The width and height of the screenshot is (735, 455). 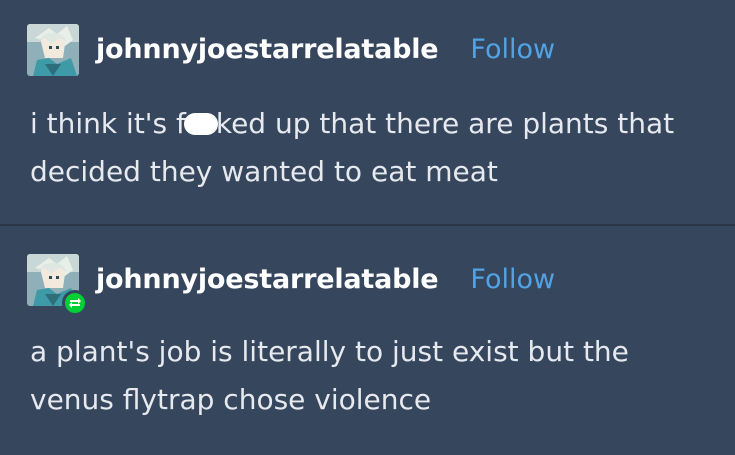 I want to click on avatar, so click(x=53, y=50).